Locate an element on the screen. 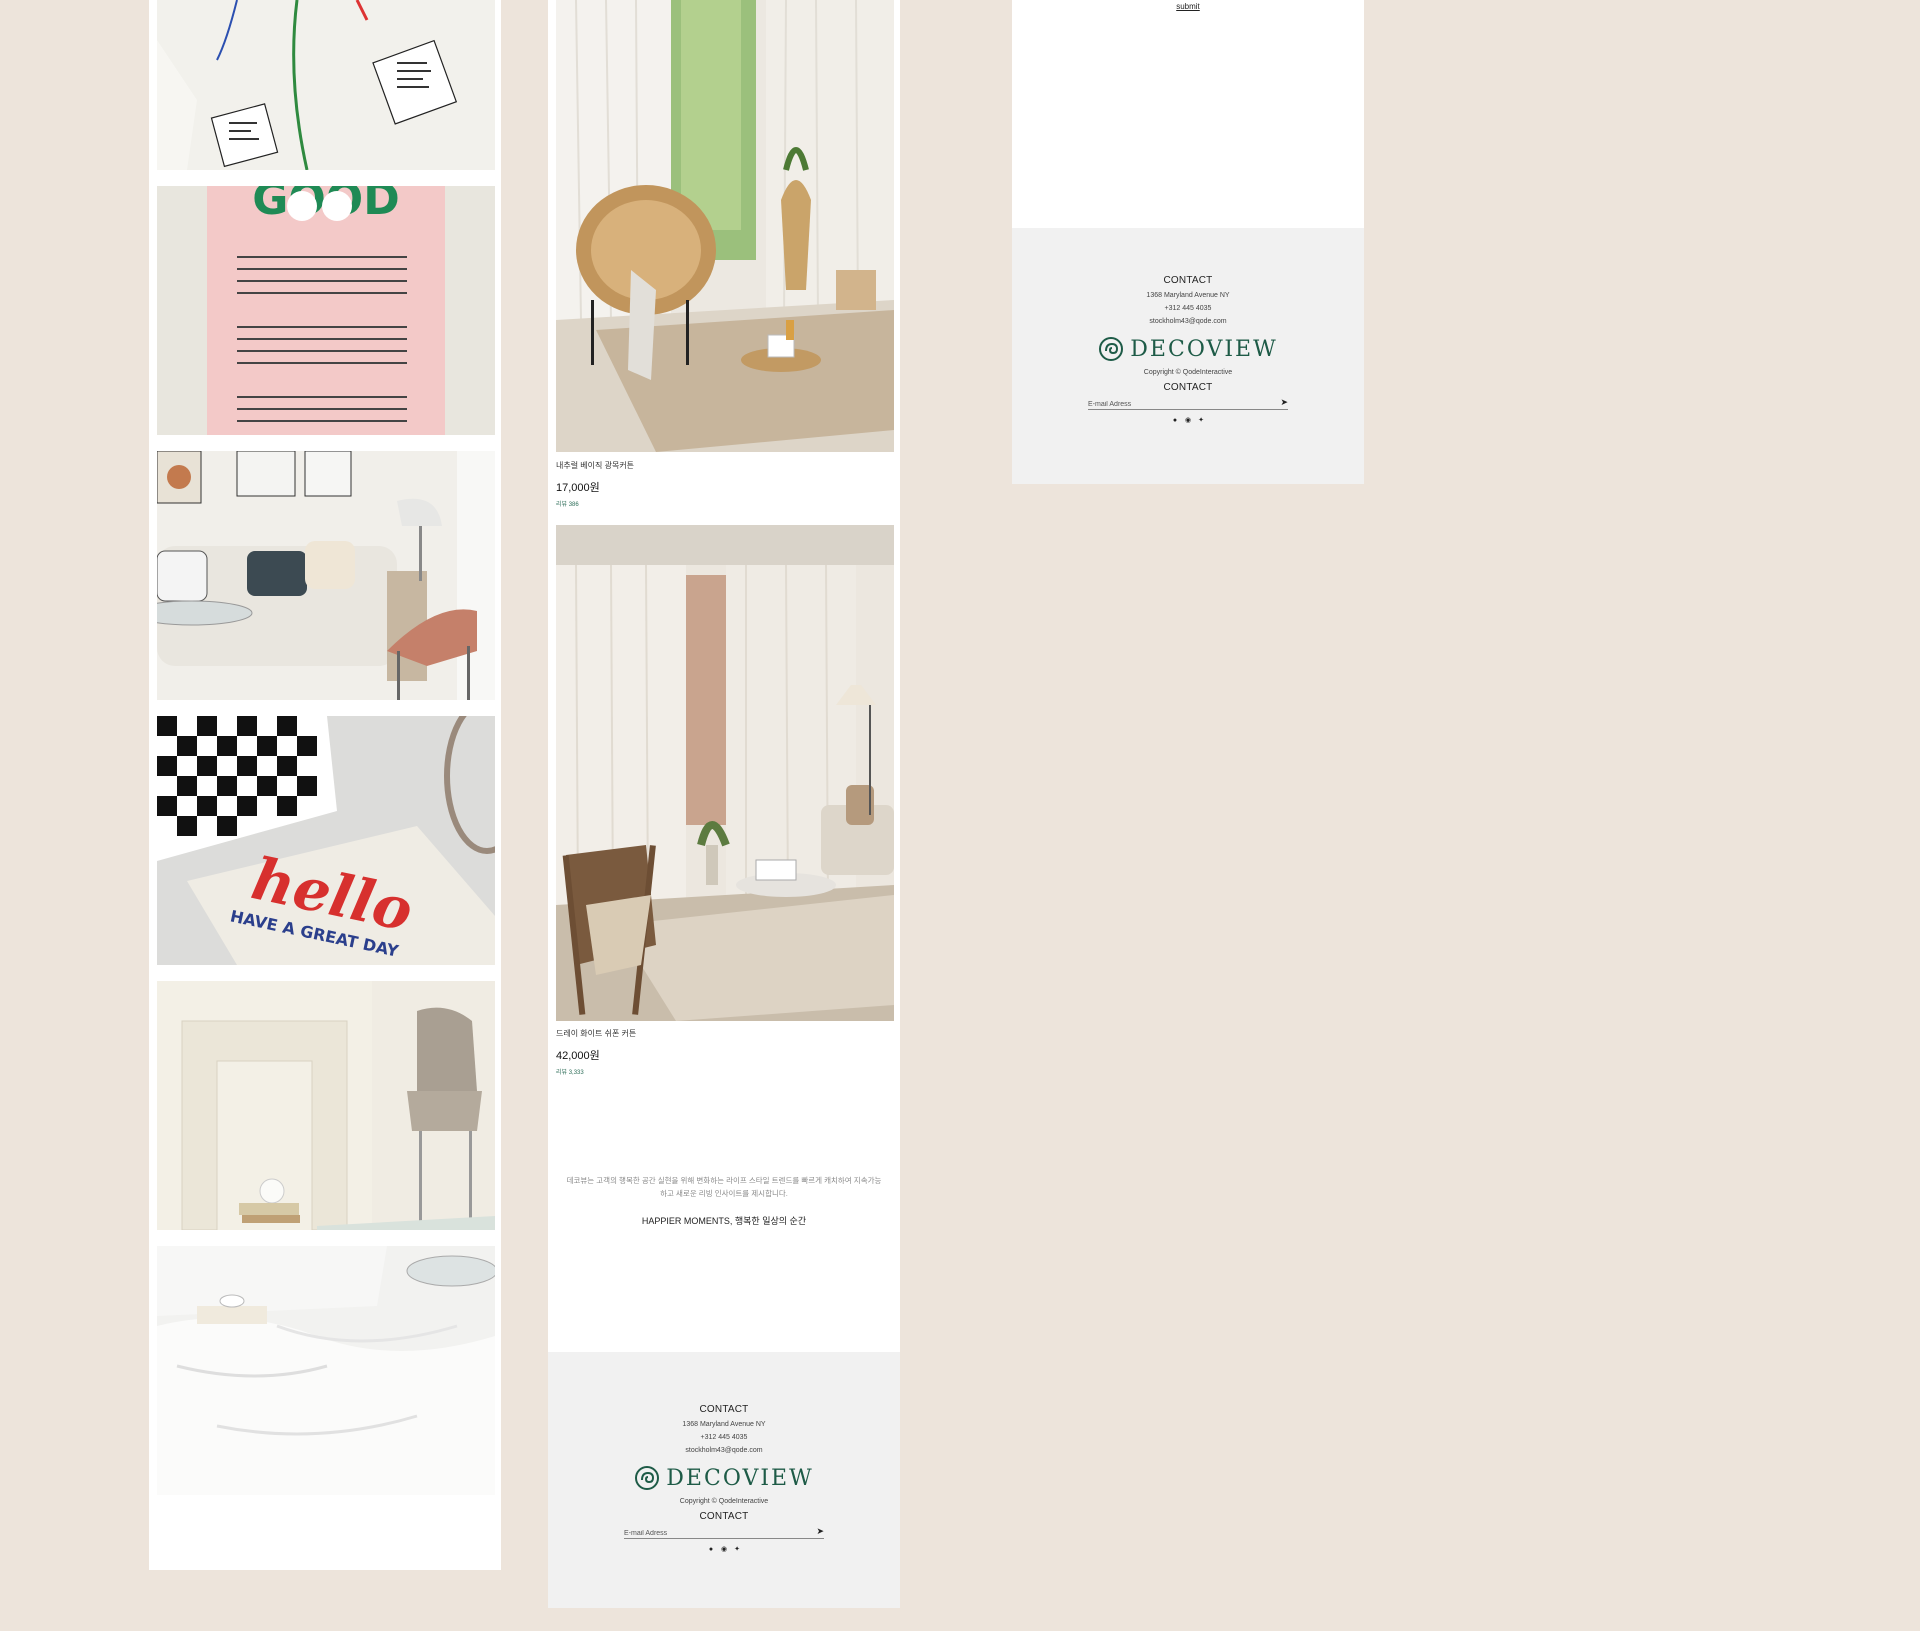  product-reviews: 리뷰 3,333 is located at coordinates (570, 1071).